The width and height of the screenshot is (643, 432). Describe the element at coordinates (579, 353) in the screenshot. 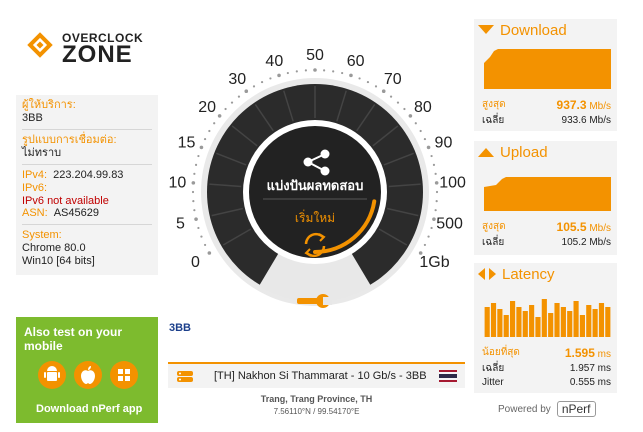

I see `latency-min-value: 1.595` at that location.